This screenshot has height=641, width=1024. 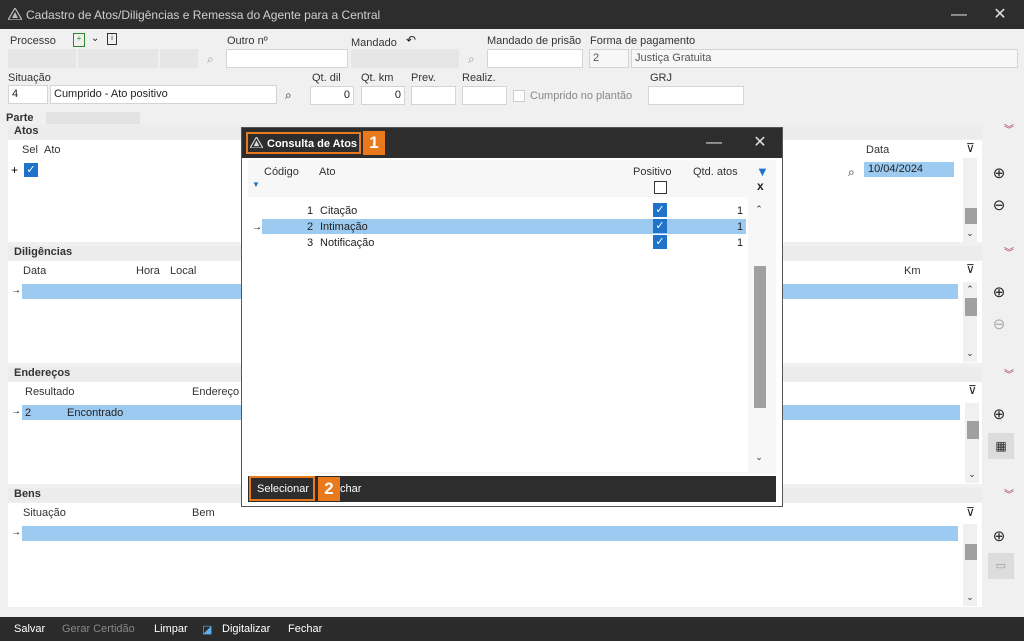 What do you see at coordinates (999, 325) in the screenshot?
I see `dil-remove-icon: ⊖` at bounding box center [999, 325].